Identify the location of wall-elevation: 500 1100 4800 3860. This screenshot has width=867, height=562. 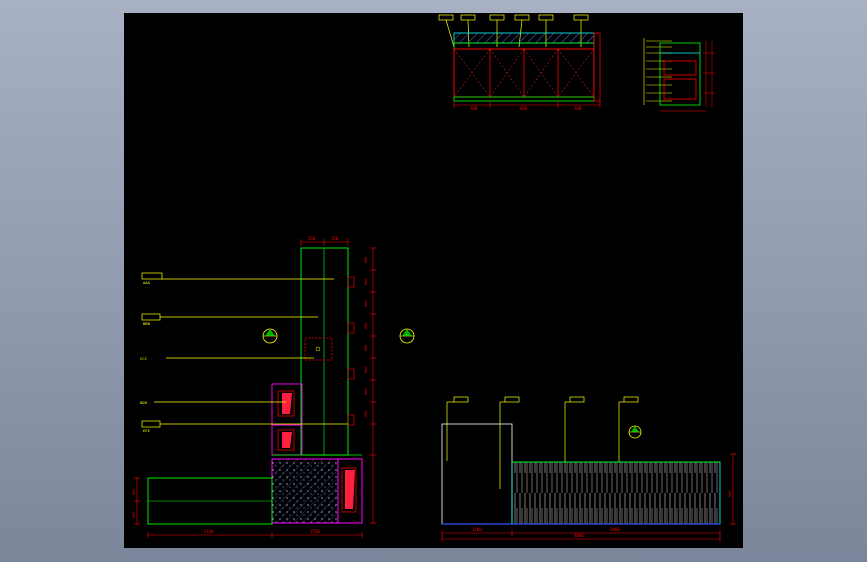
(588, 469).